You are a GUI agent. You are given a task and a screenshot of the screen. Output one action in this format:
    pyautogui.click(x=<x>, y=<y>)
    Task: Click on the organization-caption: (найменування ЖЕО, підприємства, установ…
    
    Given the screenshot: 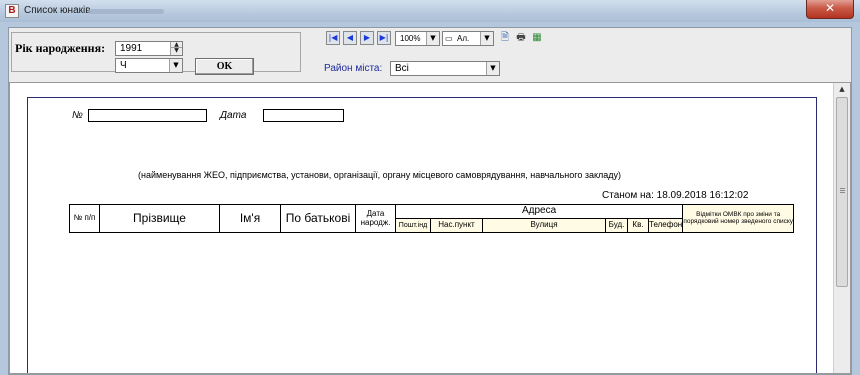 What is the action you would take?
    pyautogui.click(x=379, y=175)
    